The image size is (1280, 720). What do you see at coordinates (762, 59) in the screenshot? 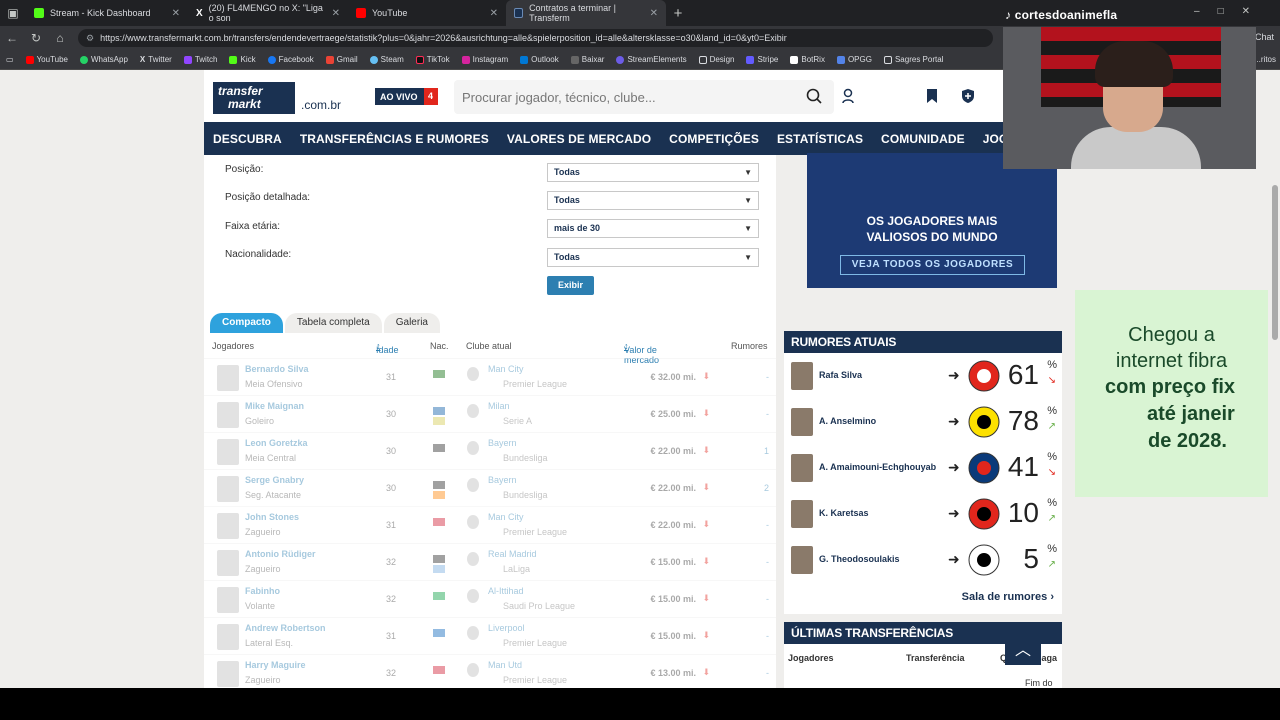
I see `bookmark-stripe: Stripe` at bounding box center [762, 59].